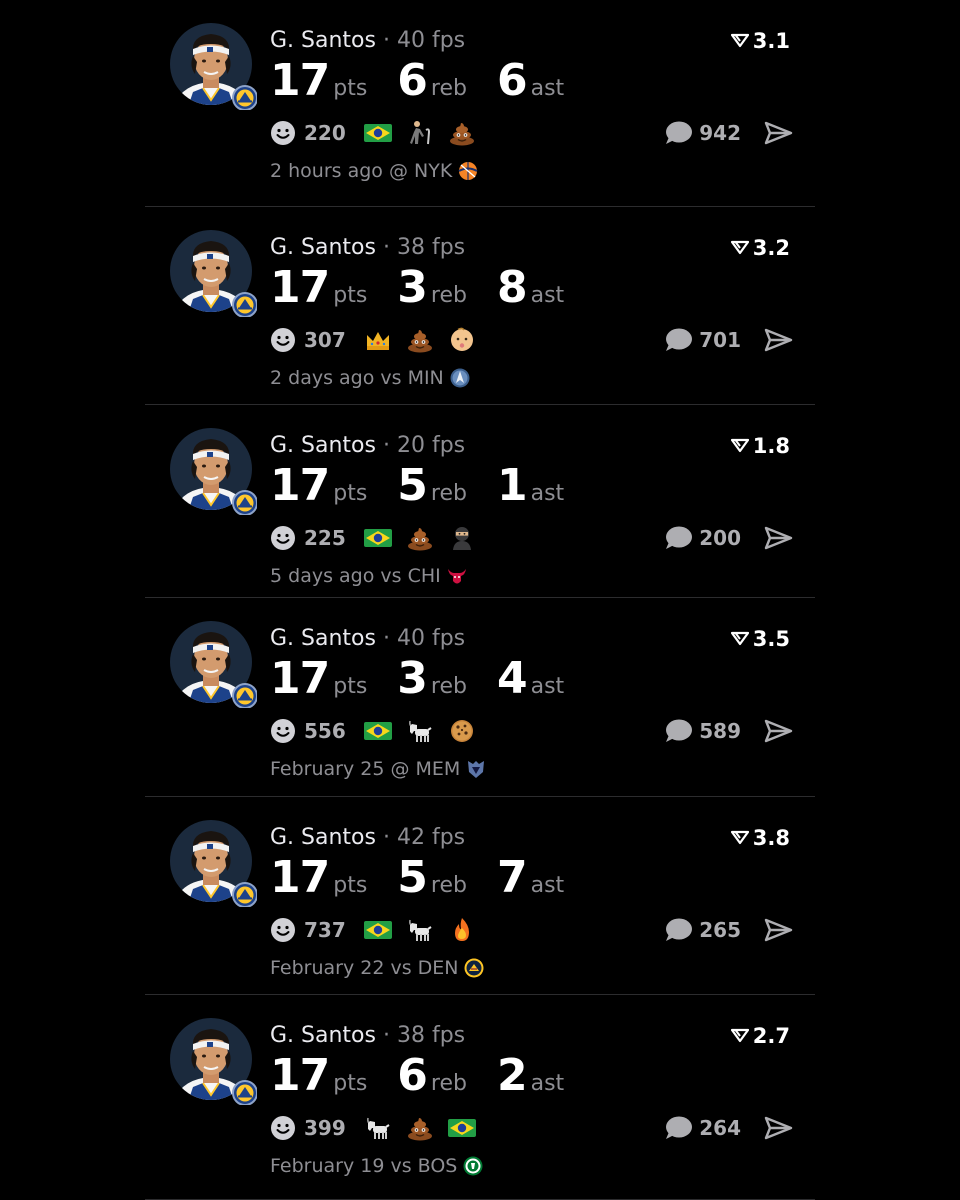 The height and width of the screenshot is (1200, 960). I want to click on grizzlies-logo, so click(476, 769).